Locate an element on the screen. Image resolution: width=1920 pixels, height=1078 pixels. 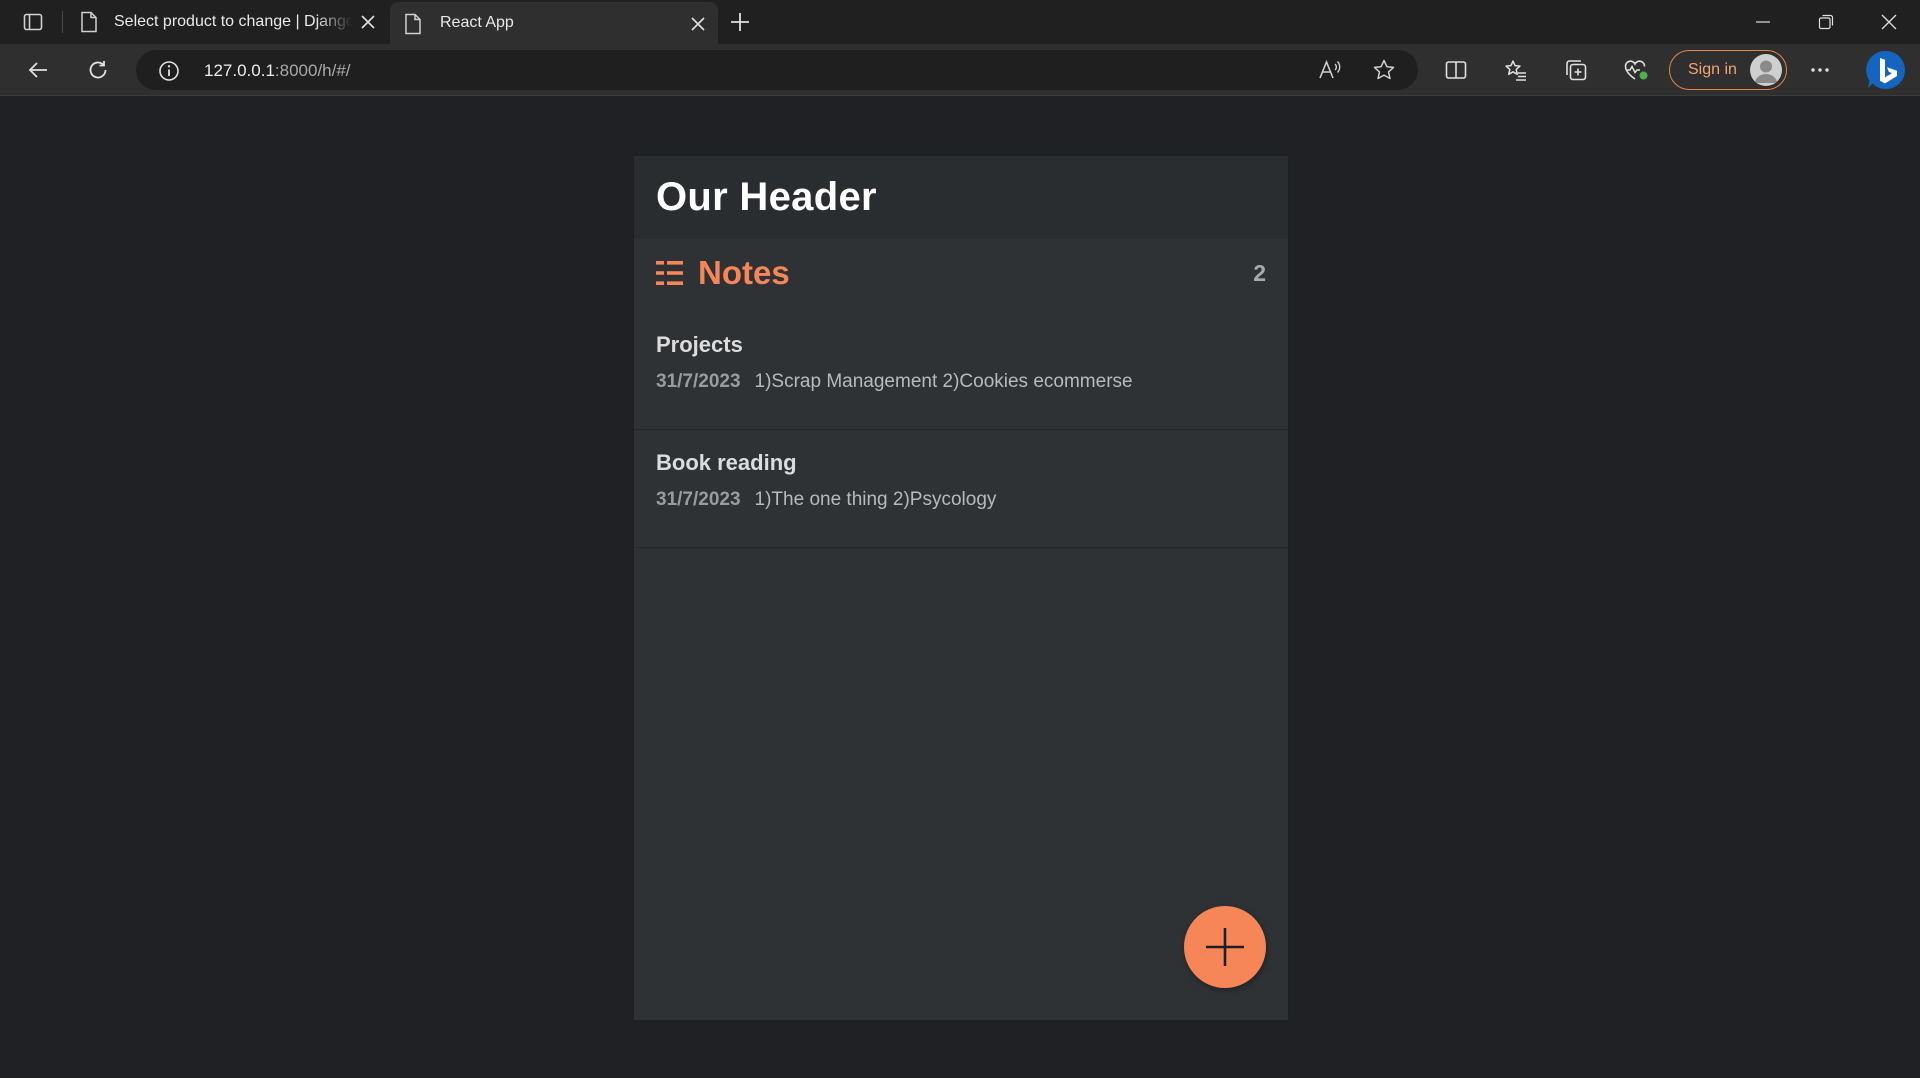
app-header-title: Our Header is located at coordinates (766, 197).